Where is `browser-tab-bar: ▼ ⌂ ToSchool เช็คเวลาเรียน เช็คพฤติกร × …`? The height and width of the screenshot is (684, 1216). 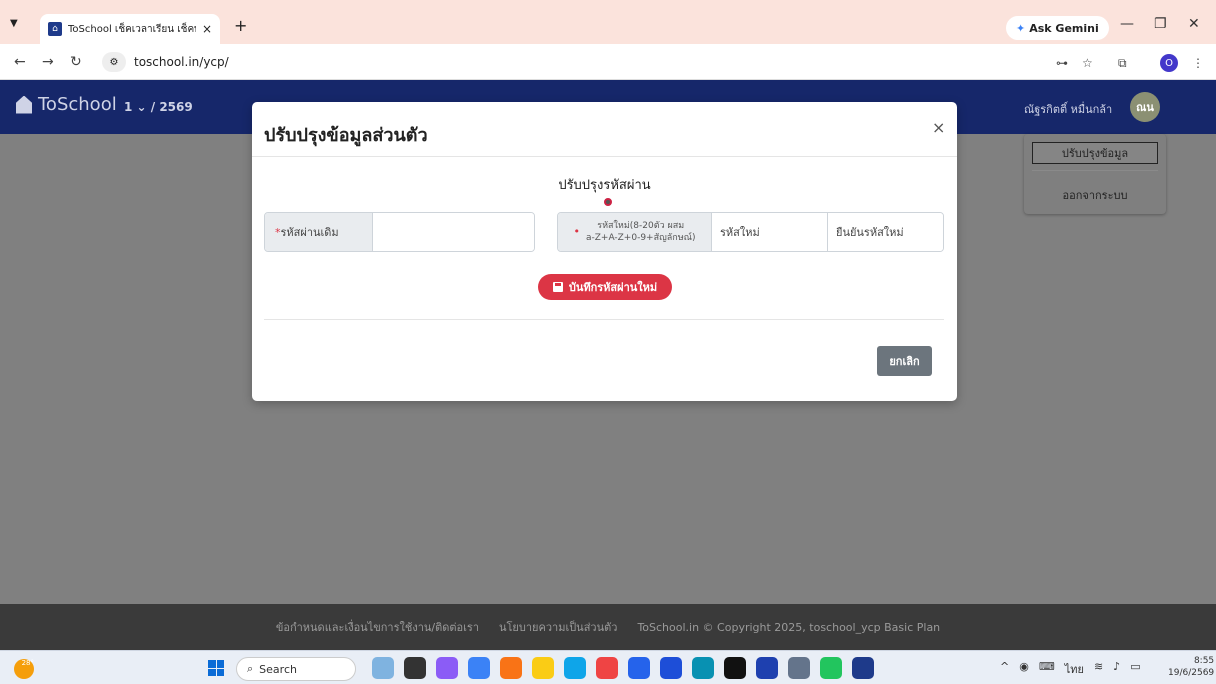 browser-tab-bar: ▼ ⌂ ToSchool เช็คเวลาเรียน เช็คพฤติกร × … is located at coordinates (608, 22).